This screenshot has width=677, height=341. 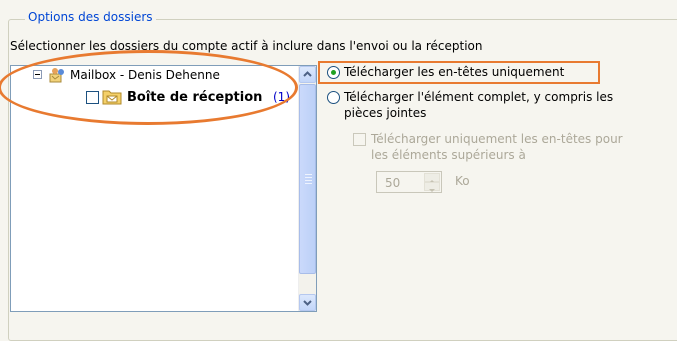 What do you see at coordinates (56, 75) in the screenshot?
I see `mailbox-icon` at bounding box center [56, 75].